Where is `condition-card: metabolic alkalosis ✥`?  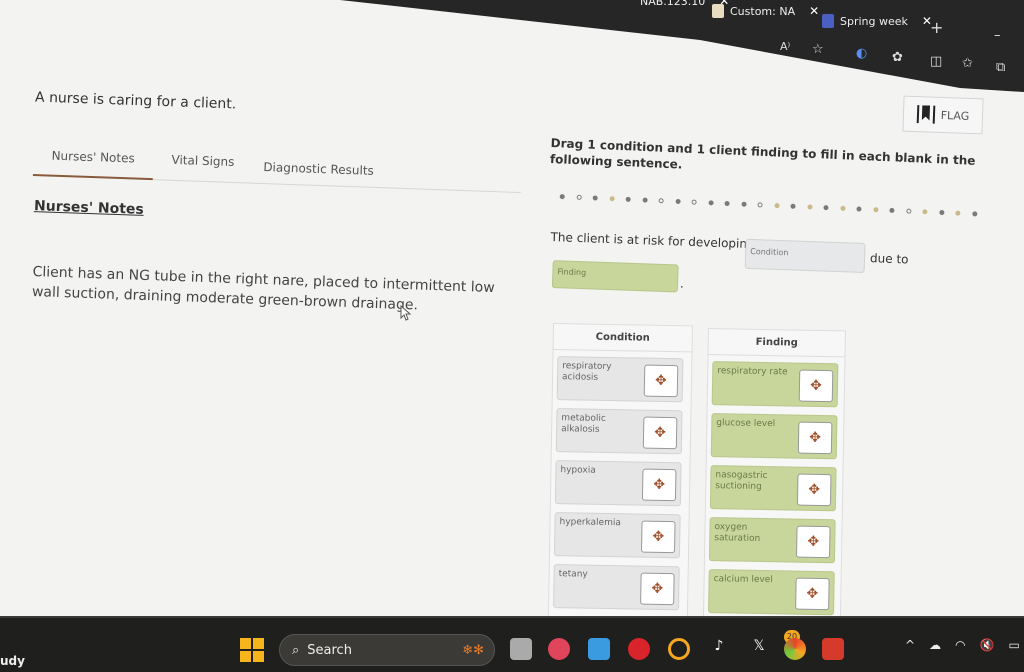 condition-card: metabolic alkalosis ✥ is located at coordinates (619, 431).